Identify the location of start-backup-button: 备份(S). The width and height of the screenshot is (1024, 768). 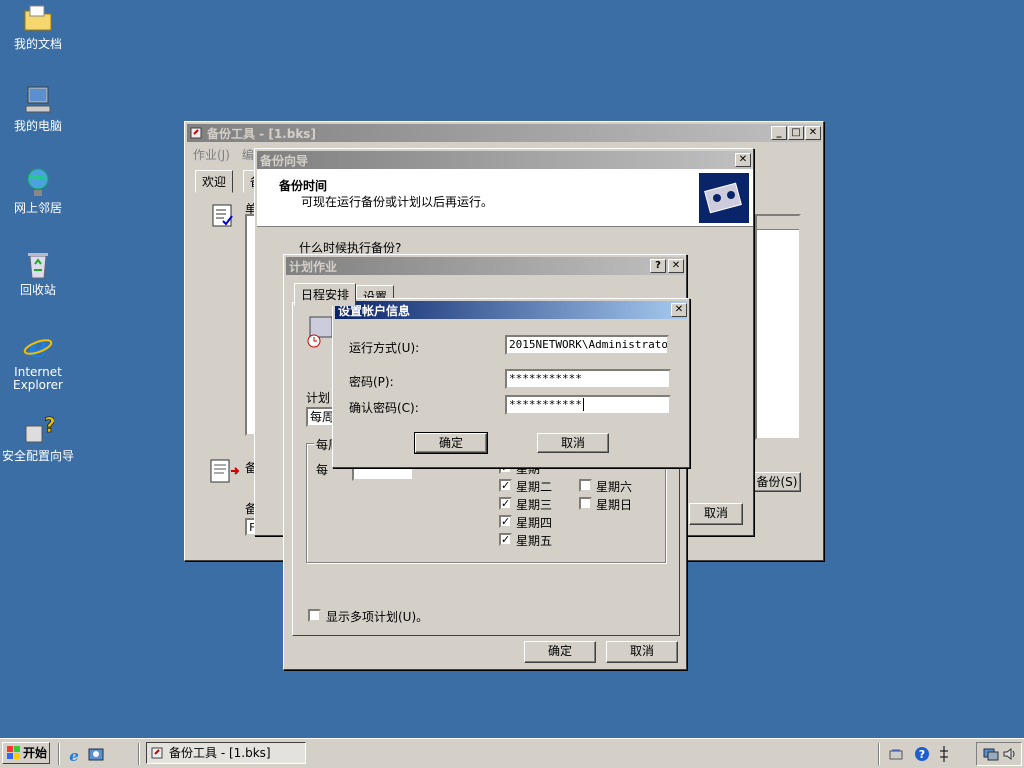
(777, 482).